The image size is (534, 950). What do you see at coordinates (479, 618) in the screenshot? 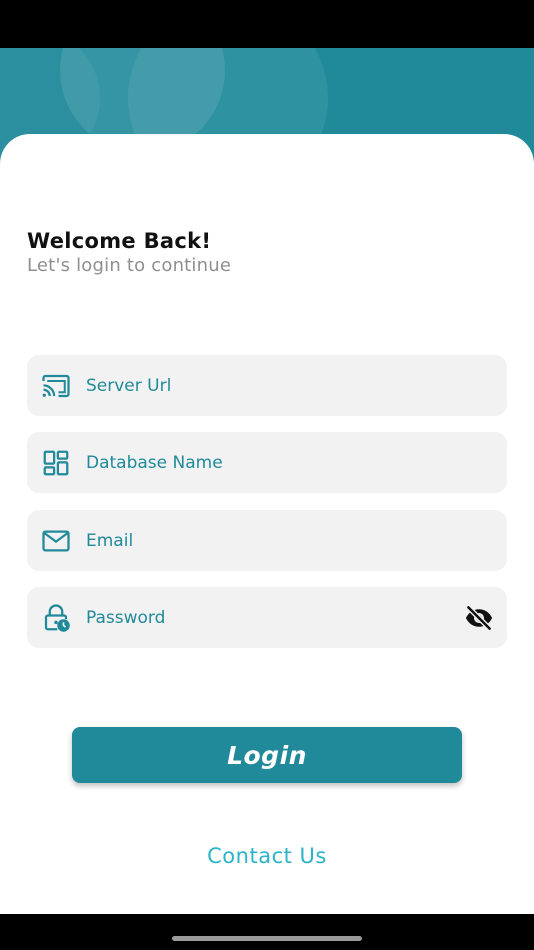
I see `eye-off-icon` at bounding box center [479, 618].